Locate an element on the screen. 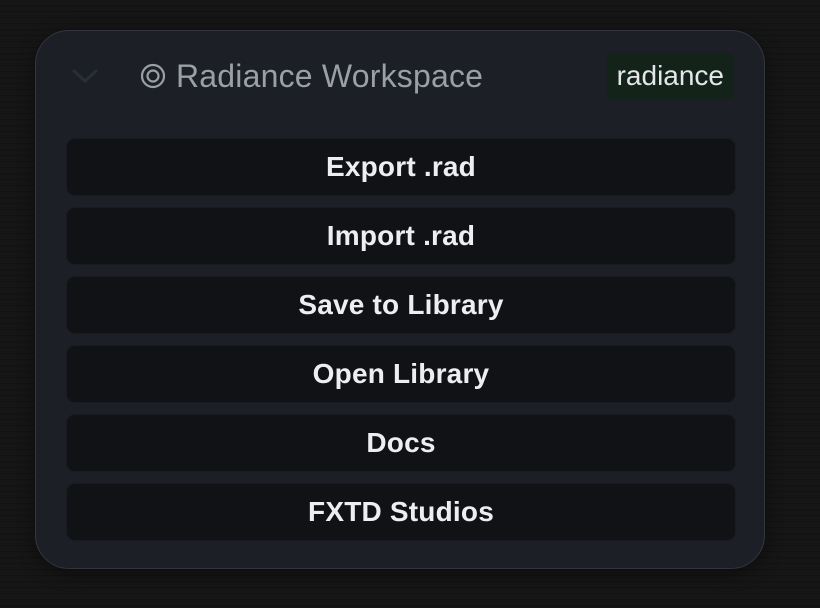  docs-button: Docs is located at coordinates (401, 443).